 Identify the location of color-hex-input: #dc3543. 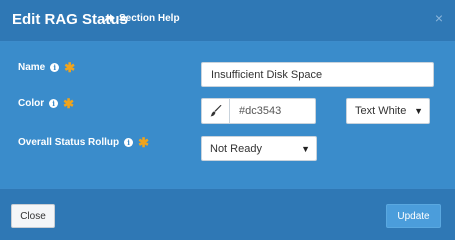
(272, 111).